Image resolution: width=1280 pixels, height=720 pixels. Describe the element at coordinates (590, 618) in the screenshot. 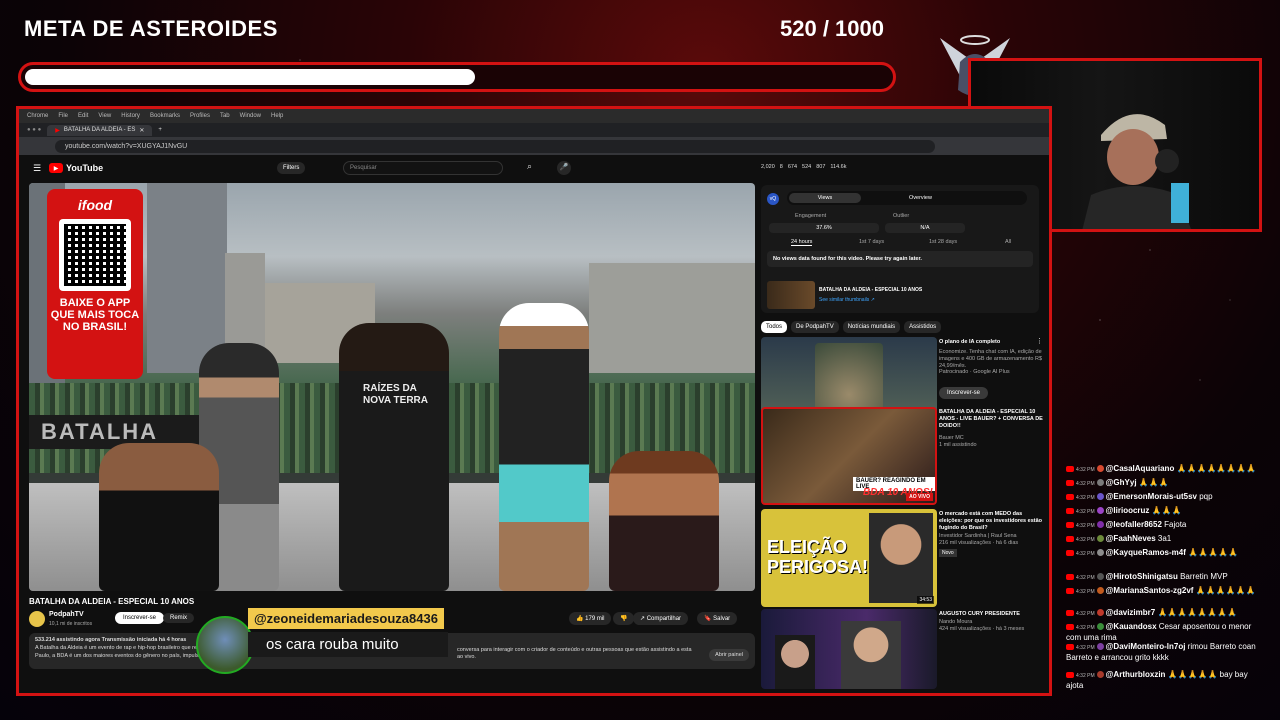

I see `like-button: 👍 179 mil` at that location.